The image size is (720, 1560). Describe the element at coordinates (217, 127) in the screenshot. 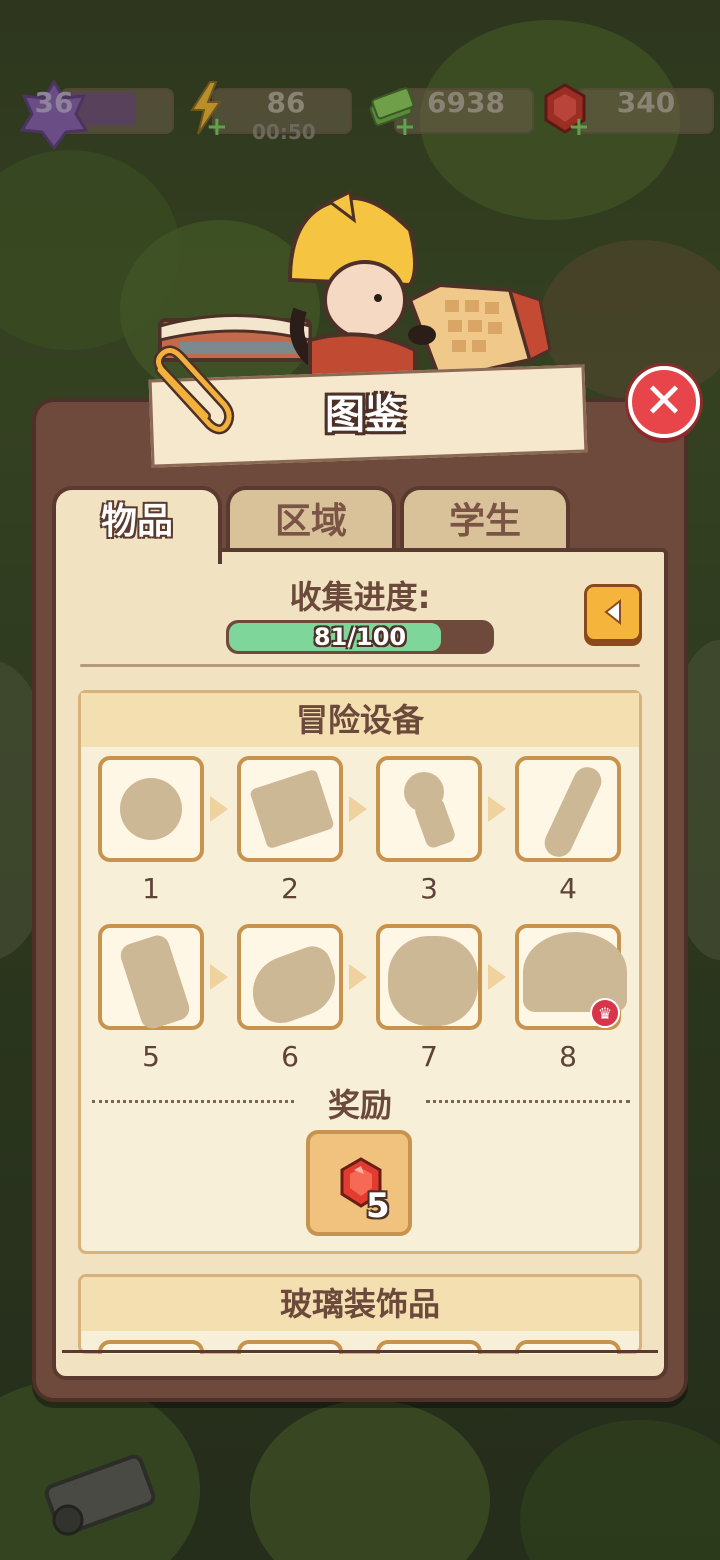

I see `add-energy-icon: +` at that location.